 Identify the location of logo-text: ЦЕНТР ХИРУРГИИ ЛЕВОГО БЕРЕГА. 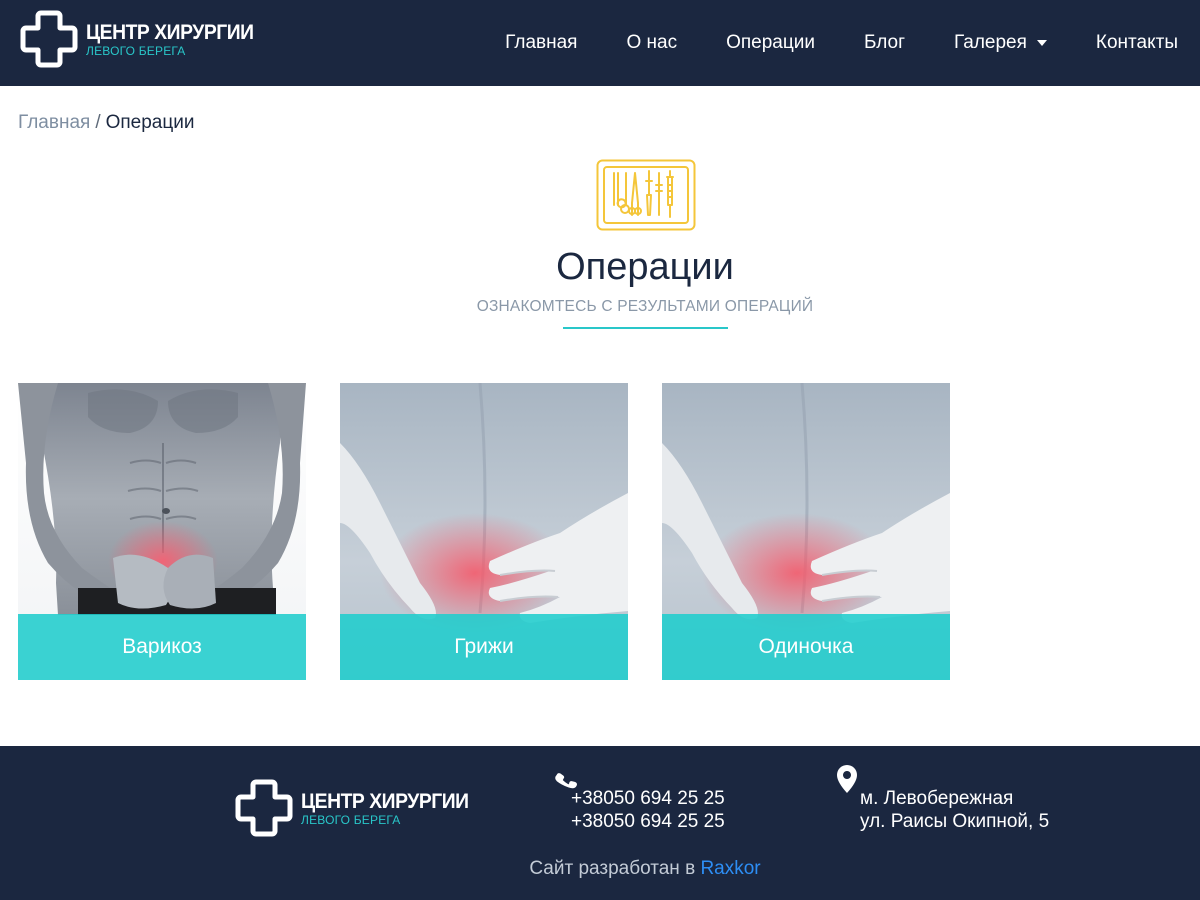
(177, 39).